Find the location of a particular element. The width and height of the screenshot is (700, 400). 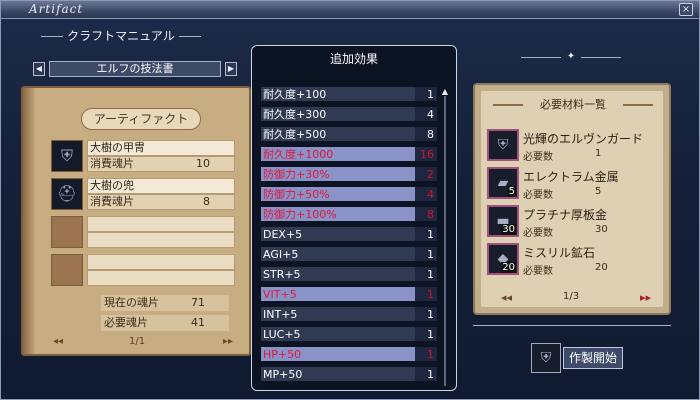

recipe-item-2: ⛑ 大樹の兜 消費魂片 8 is located at coordinates (143, 194).